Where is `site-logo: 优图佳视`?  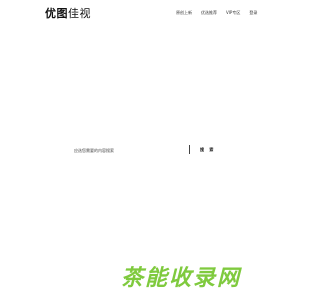 site-logo: 优图佳视 is located at coordinates (68, 13).